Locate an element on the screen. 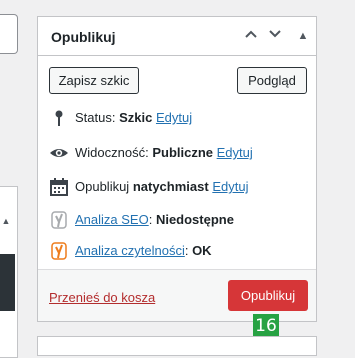 The image size is (355, 358). status-value: Szkic is located at coordinates (136, 117).